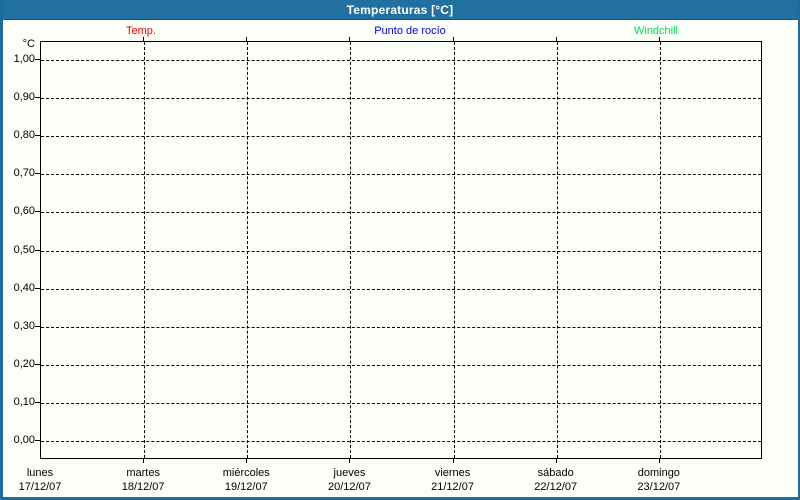  I want to click on y-tick-label: 0,80, so click(24, 135).